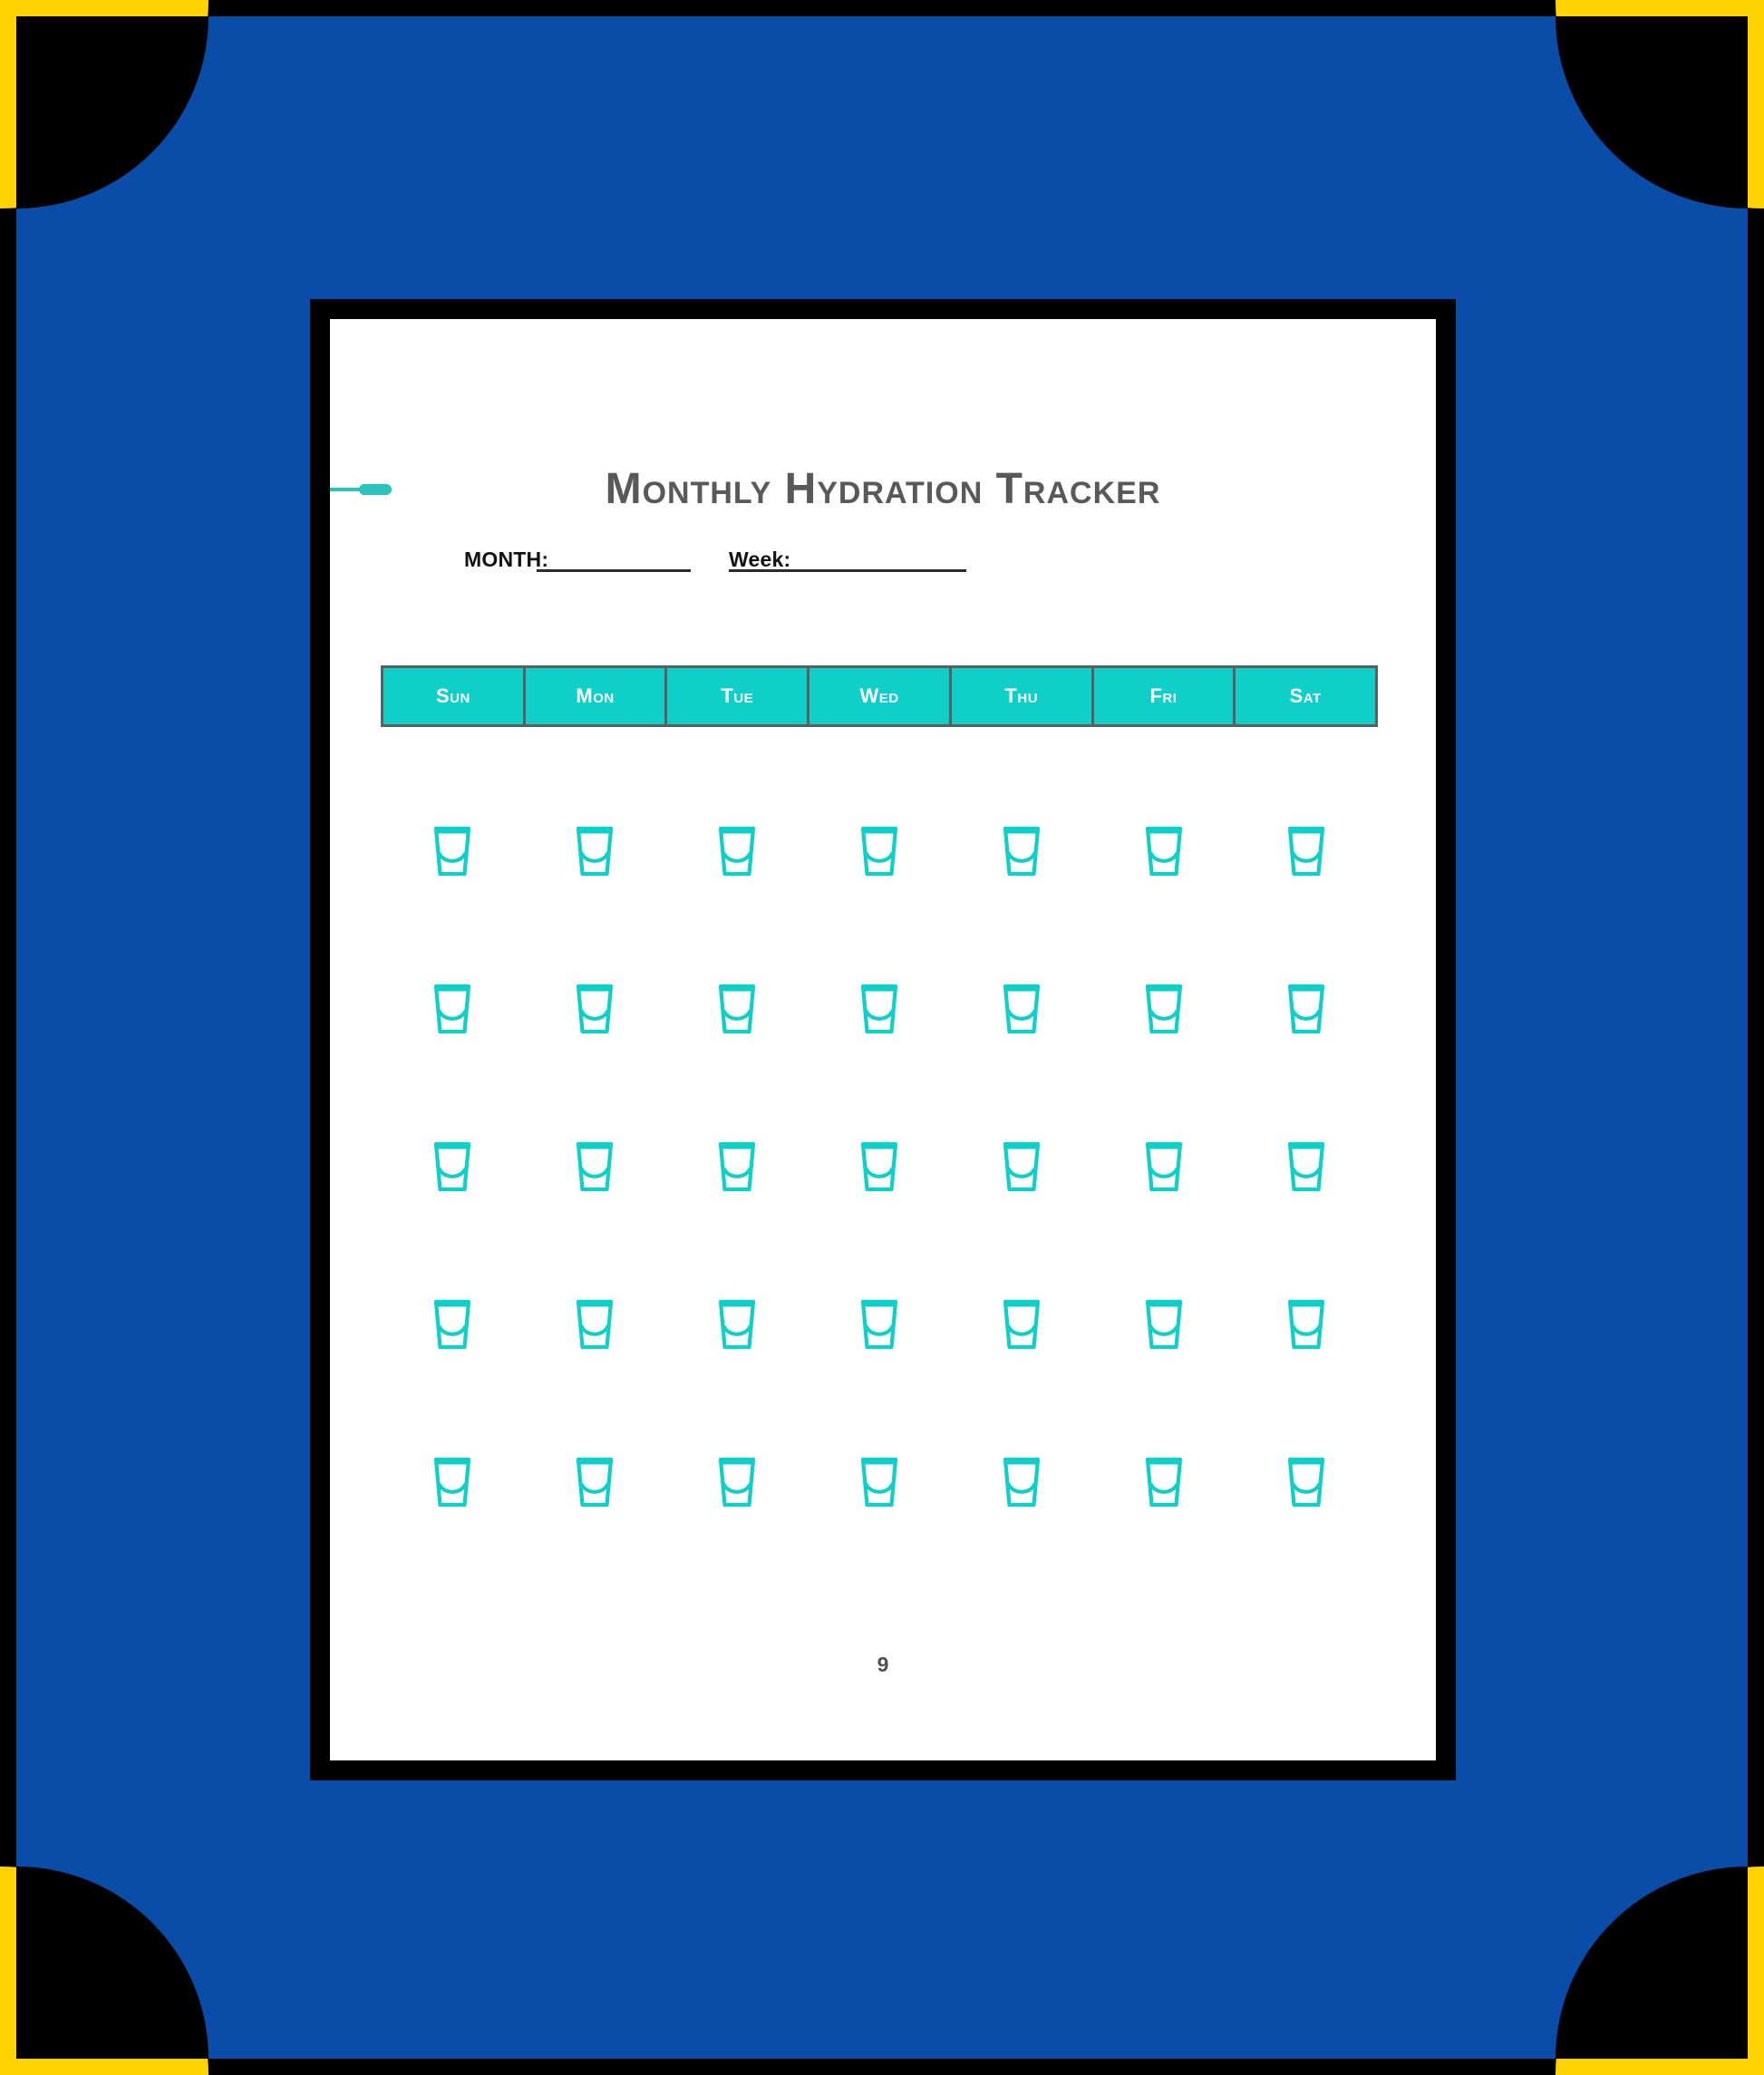  I want to click on glass-cell-sun-week2, so click(452, 1009).